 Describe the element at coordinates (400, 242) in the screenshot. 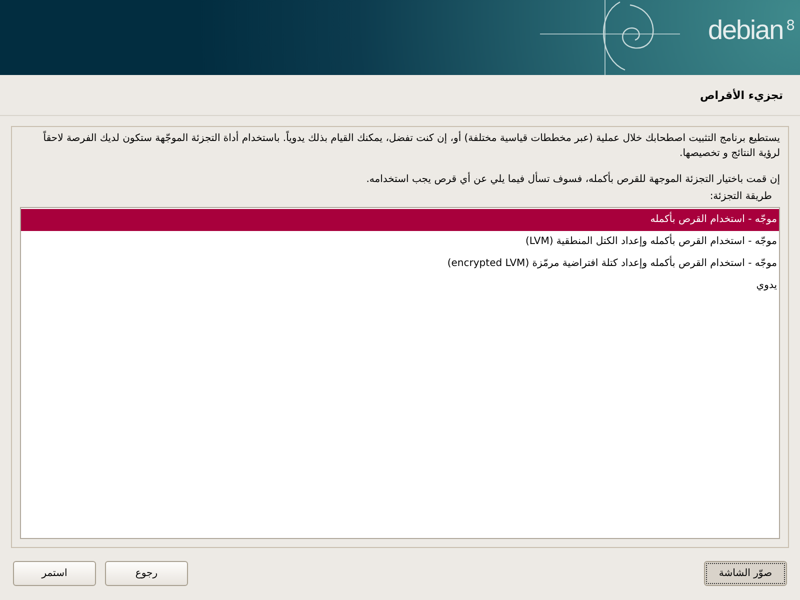

I see `list-item: موجّه - استخدام القرص بأكمله وإعداد الكتل المنطقية (LVM)` at that location.